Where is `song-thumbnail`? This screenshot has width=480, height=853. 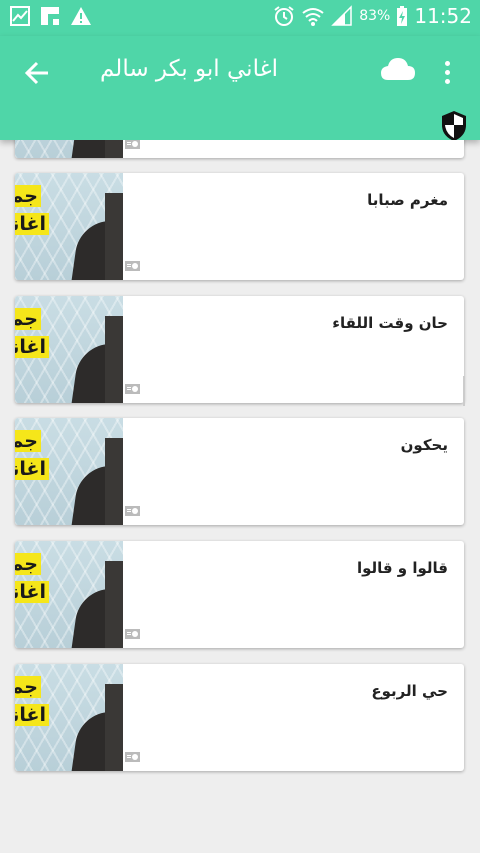 song-thumbnail is located at coordinates (69, 149).